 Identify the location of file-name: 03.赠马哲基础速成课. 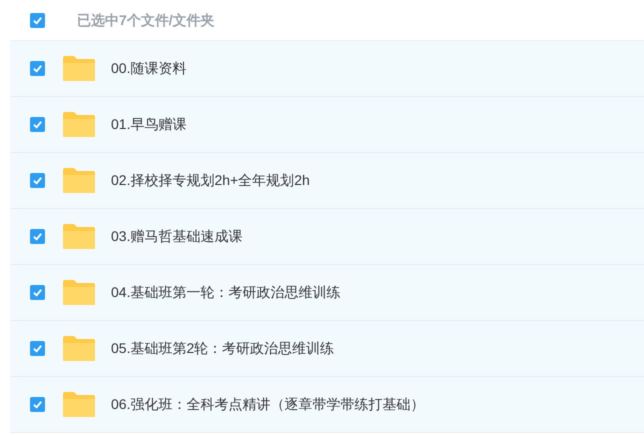
(176, 236).